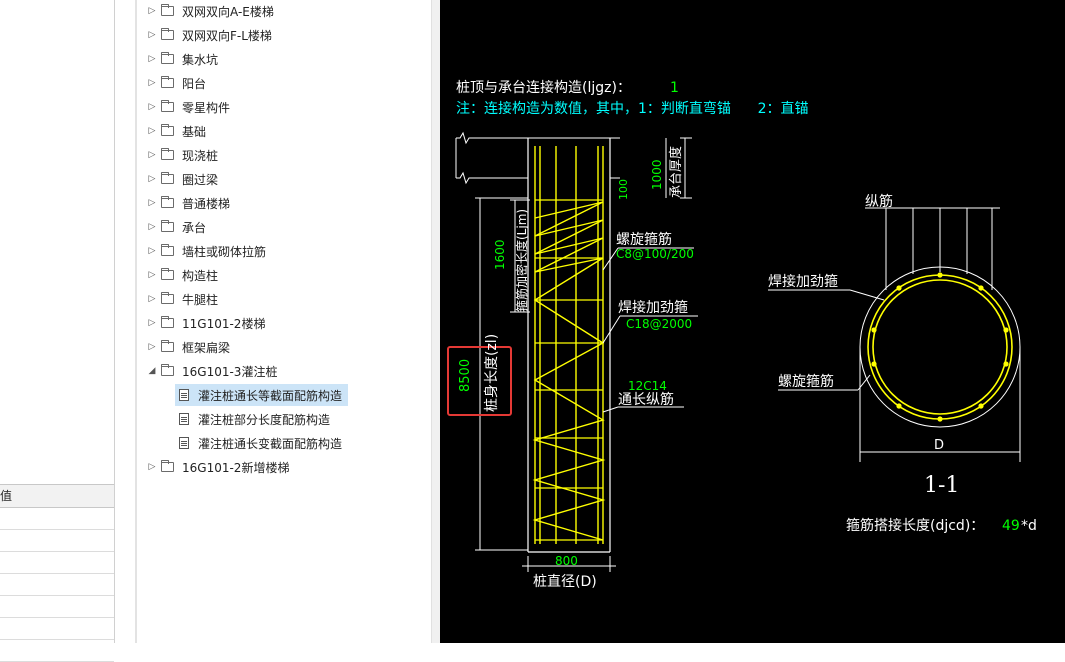 The height and width of the screenshot is (662, 1065). What do you see at coordinates (806, 381) in the screenshot?
I see `section-spiral-label: 螺旋箍筋` at bounding box center [806, 381].